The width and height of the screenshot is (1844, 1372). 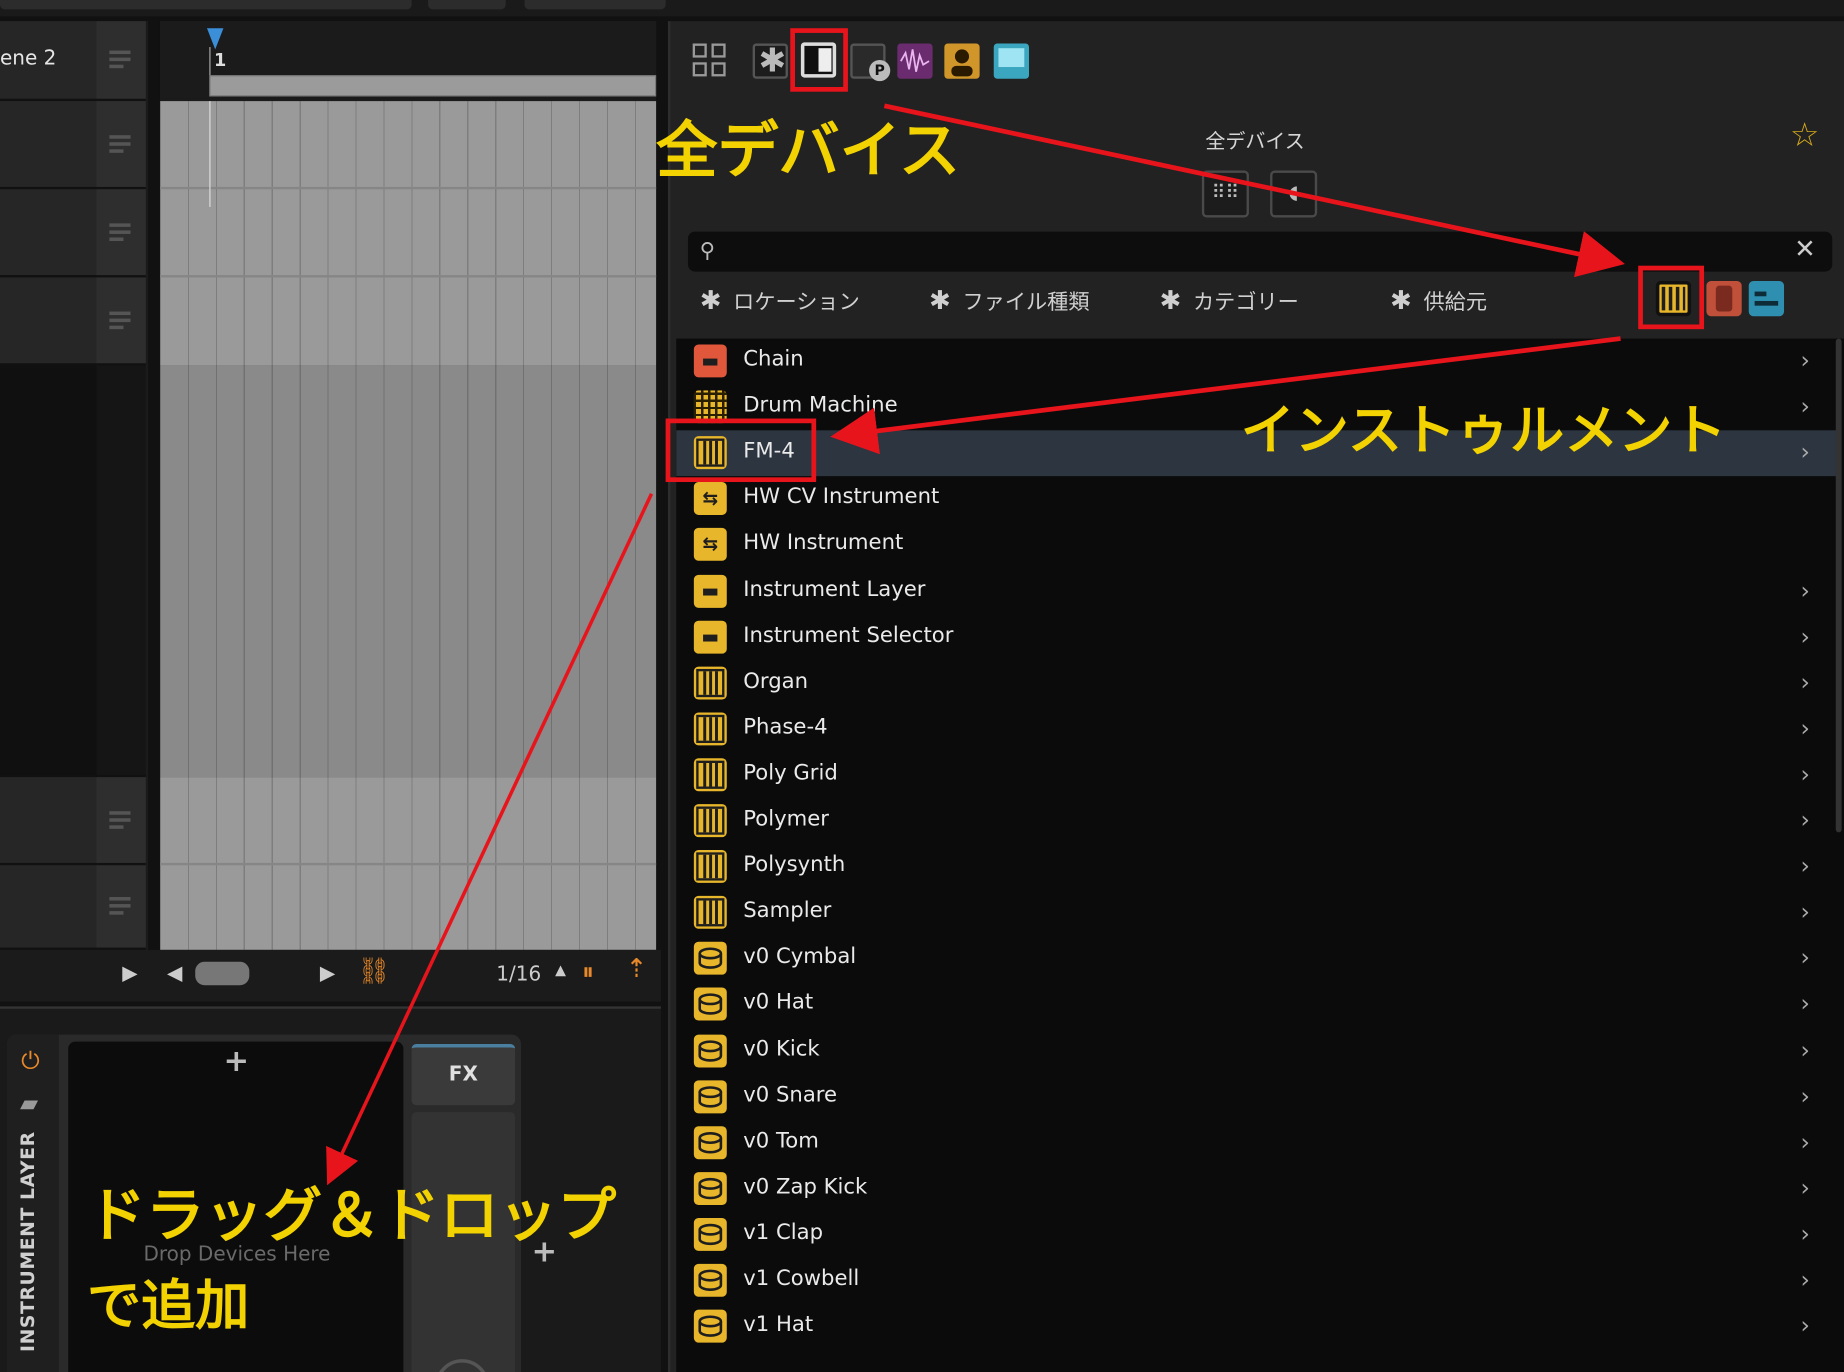 I want to click on annotation-all-devices: 全デバイス, so click(x=808, y=151).